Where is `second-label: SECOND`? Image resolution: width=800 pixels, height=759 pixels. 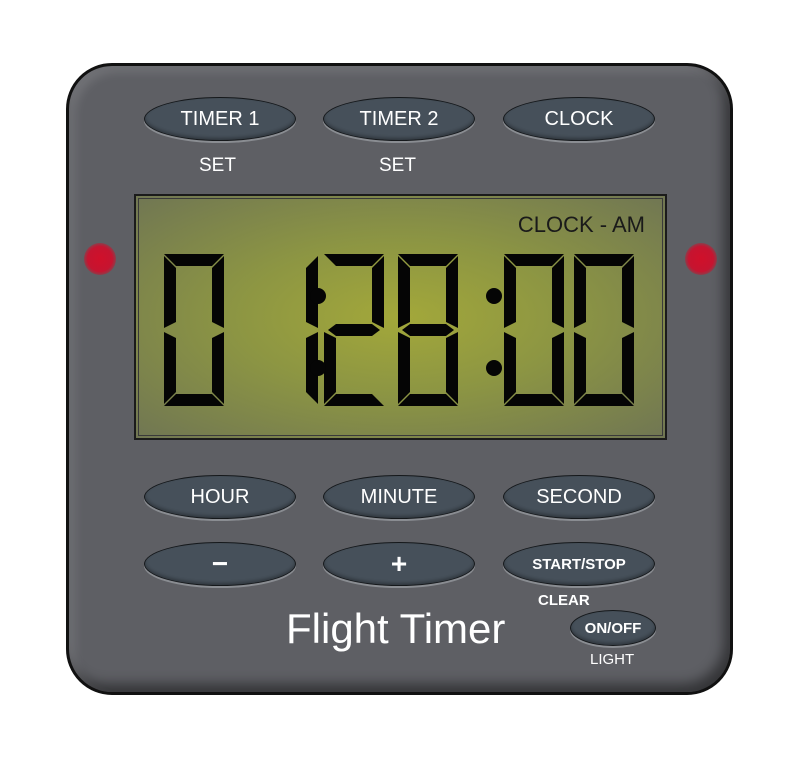 second-label: SECOND is located at coordinates (579, 496).